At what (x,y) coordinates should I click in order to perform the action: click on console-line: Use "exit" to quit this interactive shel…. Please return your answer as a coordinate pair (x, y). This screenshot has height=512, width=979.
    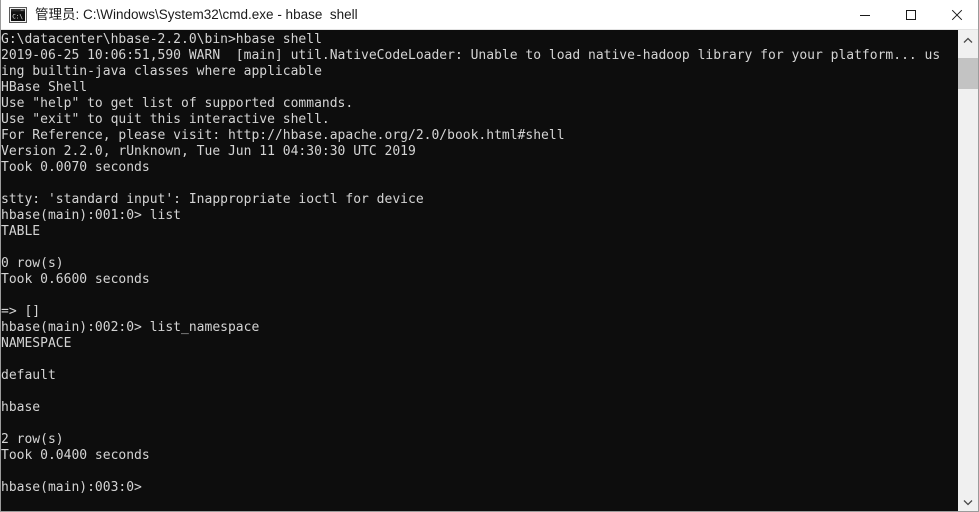
    Looking at the image, I should click on (165, 119).